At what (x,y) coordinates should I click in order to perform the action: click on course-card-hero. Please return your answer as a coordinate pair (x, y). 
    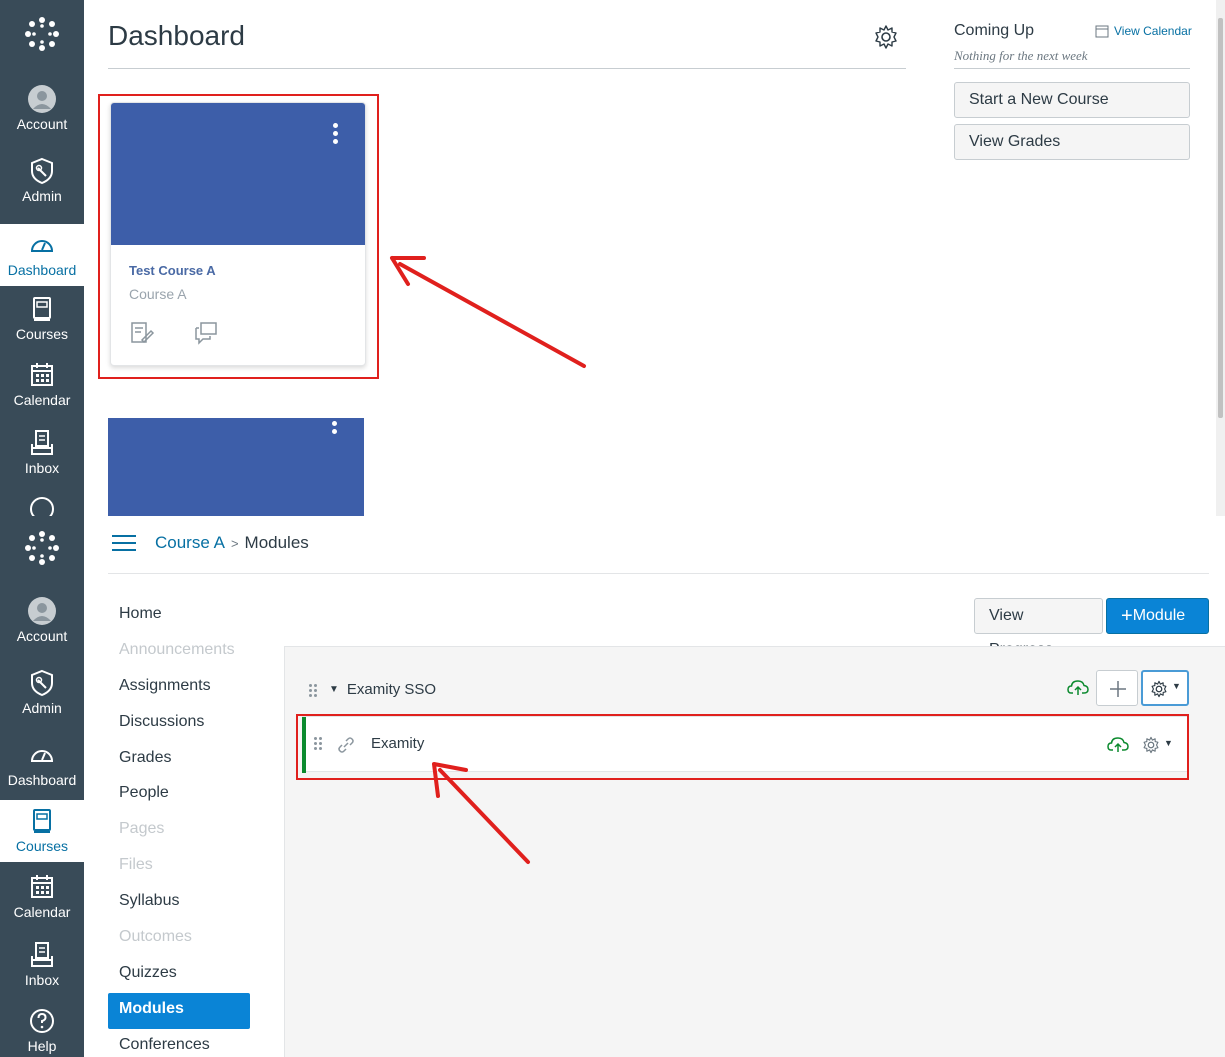
    Looking at the image, I should click on (236, 467).